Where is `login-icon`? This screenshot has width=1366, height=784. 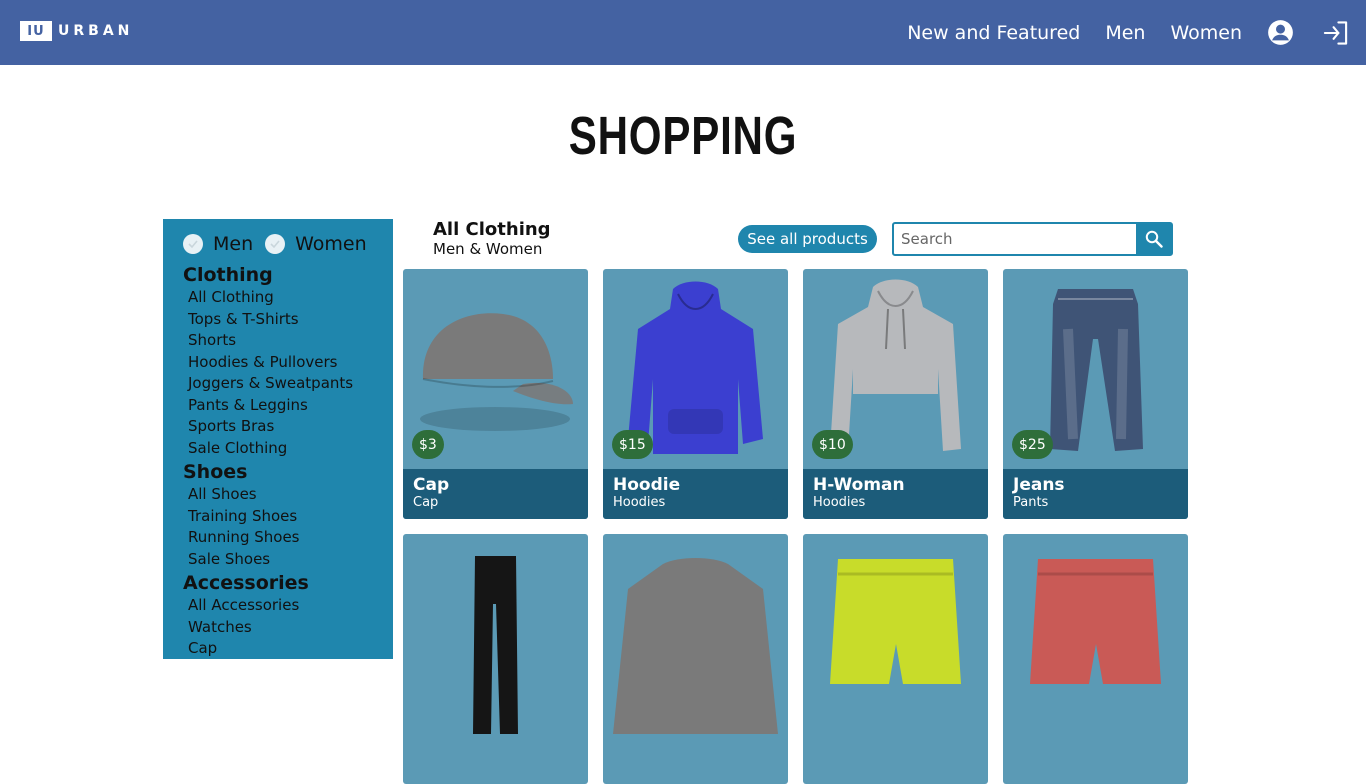 login-icon is located at coordinates (1335, 32).